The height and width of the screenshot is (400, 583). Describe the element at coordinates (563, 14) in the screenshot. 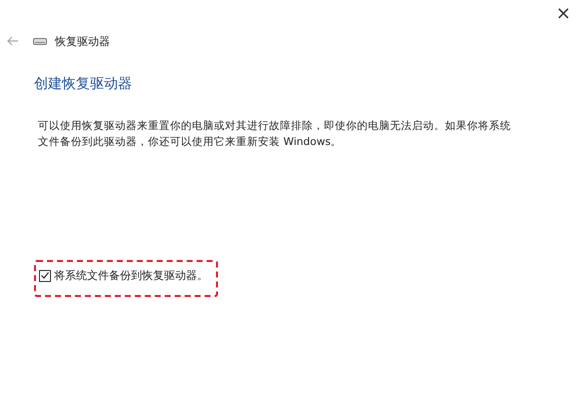

I see `close-button: ×` at that location.